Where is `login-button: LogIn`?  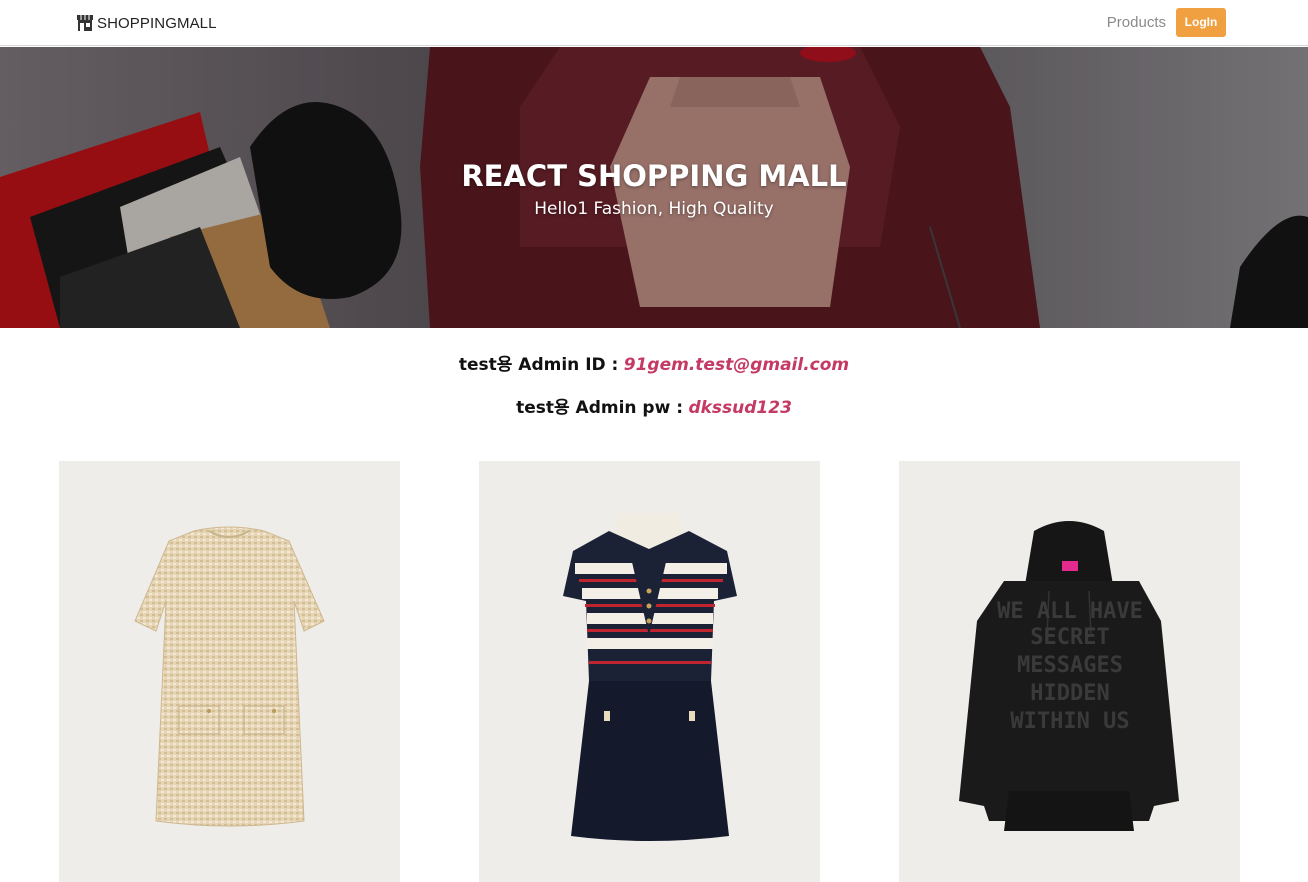 login-button: LogIn is located at coordinates (1201, 22).